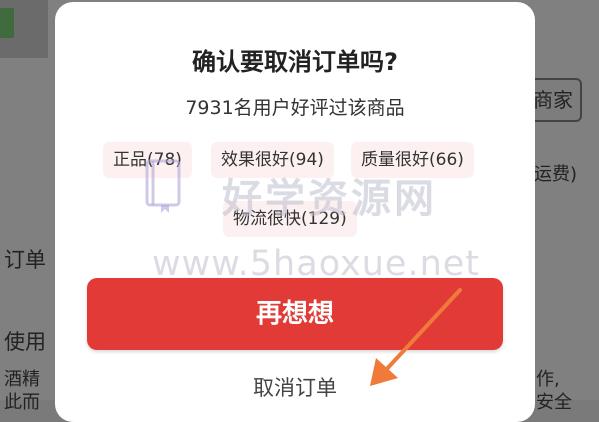 The height and width of the screenshot is (422, 599). What do you see at coordinates (22, 402) in the screenshot?
I see `usage-text-line-2: 此而` at bounding box center [22, 402].